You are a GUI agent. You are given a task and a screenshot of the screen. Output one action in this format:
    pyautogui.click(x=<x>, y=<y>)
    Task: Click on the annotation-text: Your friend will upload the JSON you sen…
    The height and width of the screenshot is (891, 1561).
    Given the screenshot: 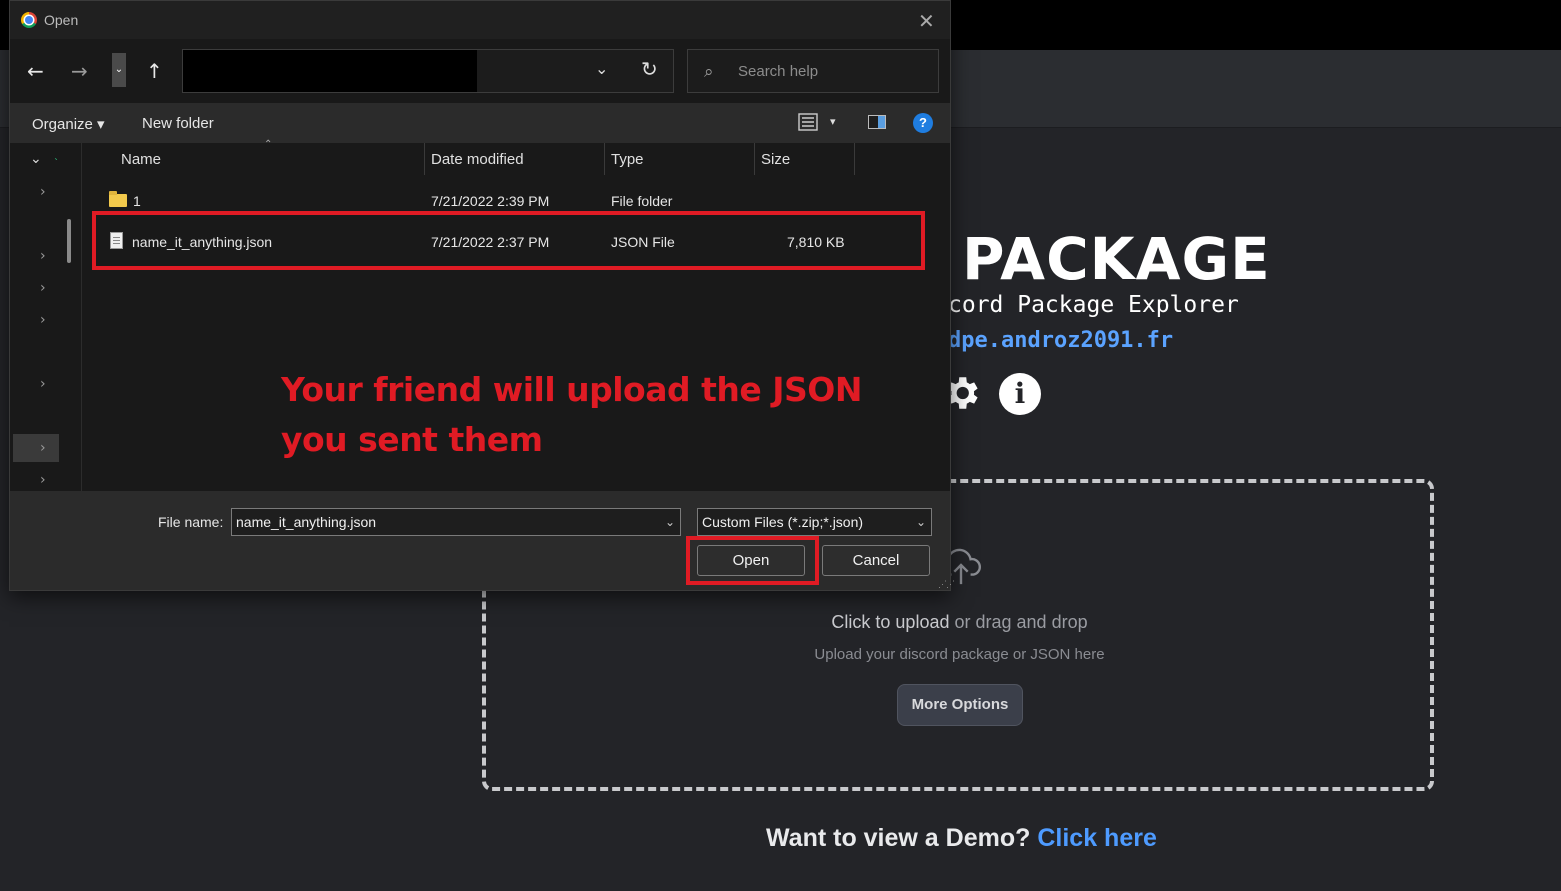 What is the action you would take?
    pyautogui.click(x=571, y=415)
    